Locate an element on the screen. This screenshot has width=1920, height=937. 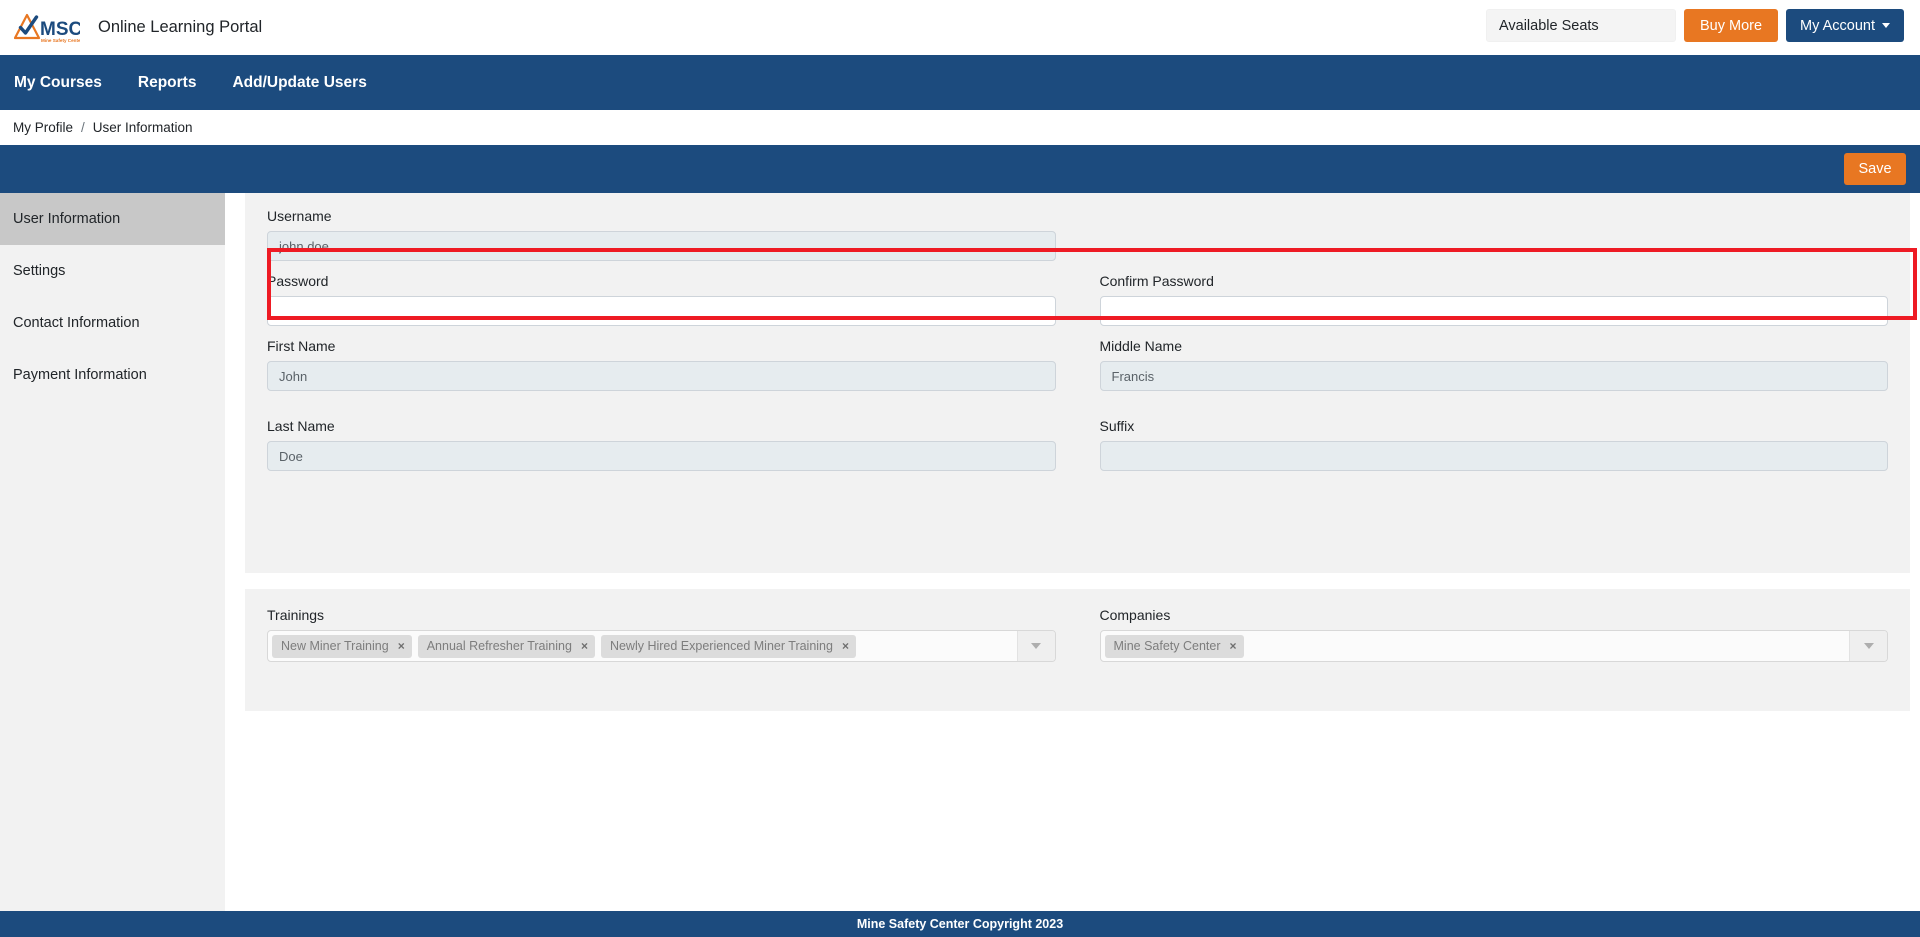
field-group-first-name: First Name is located at coordinates (661, 364).